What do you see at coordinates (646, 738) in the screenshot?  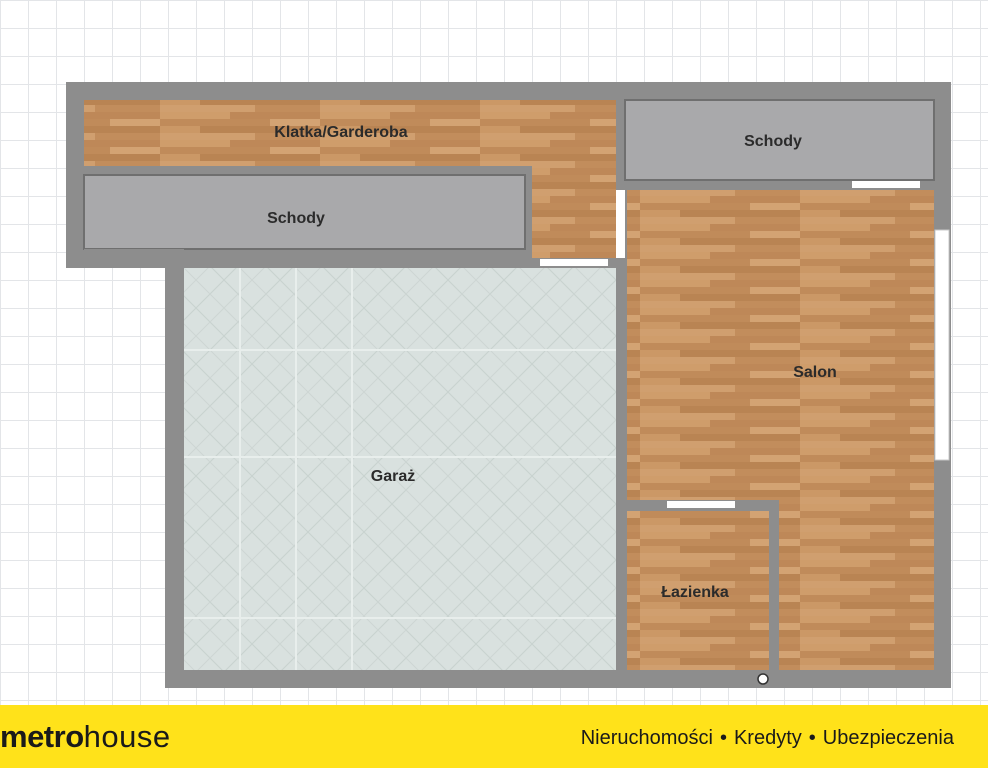 I see `service-nieruchomosci: Nieruchomości` at bounding box center [646, 738].